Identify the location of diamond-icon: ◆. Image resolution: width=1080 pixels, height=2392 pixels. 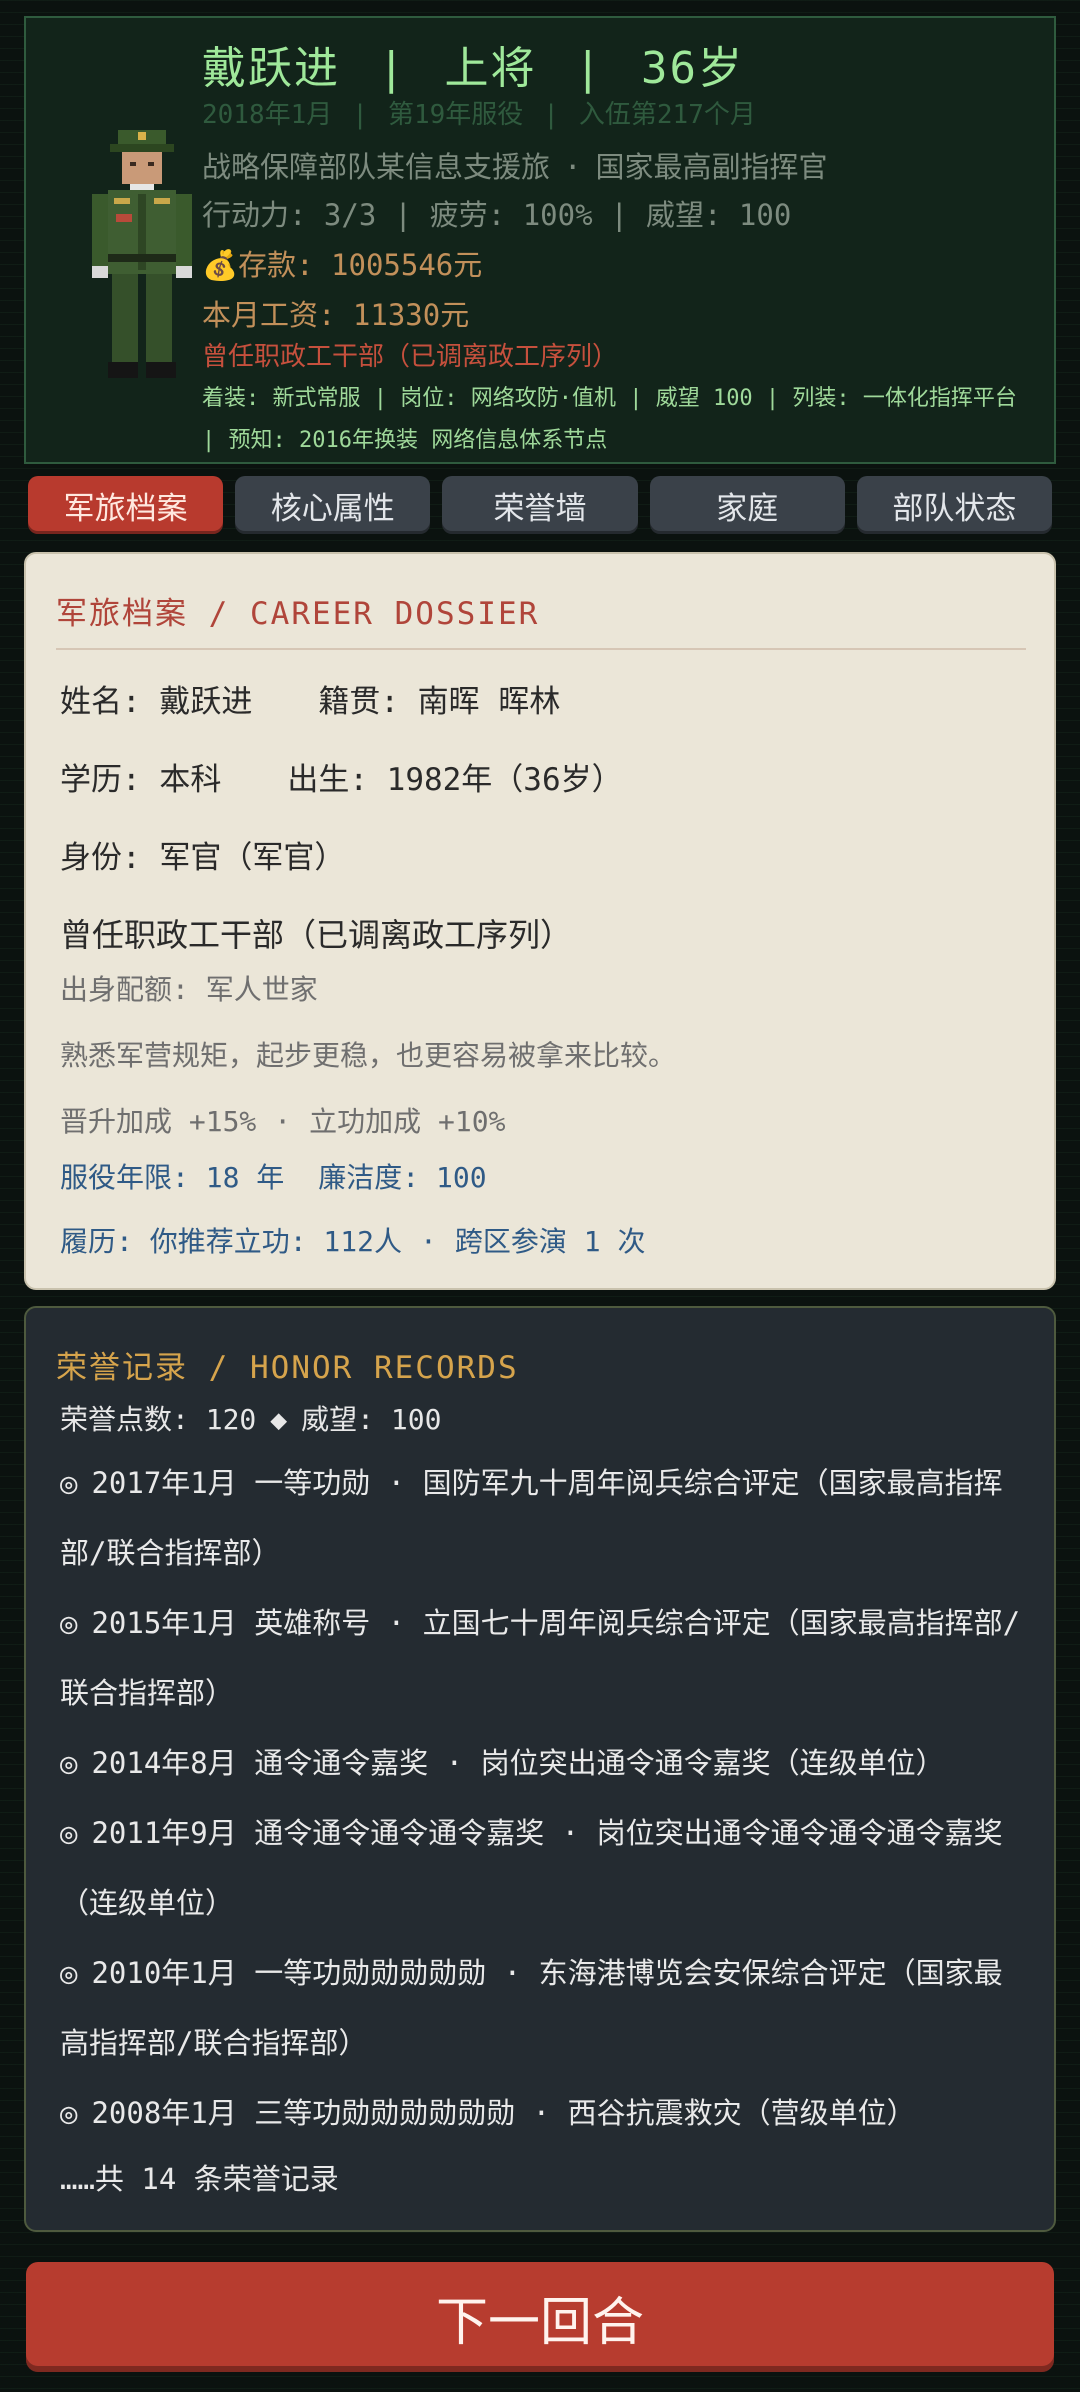
(279, 1419).